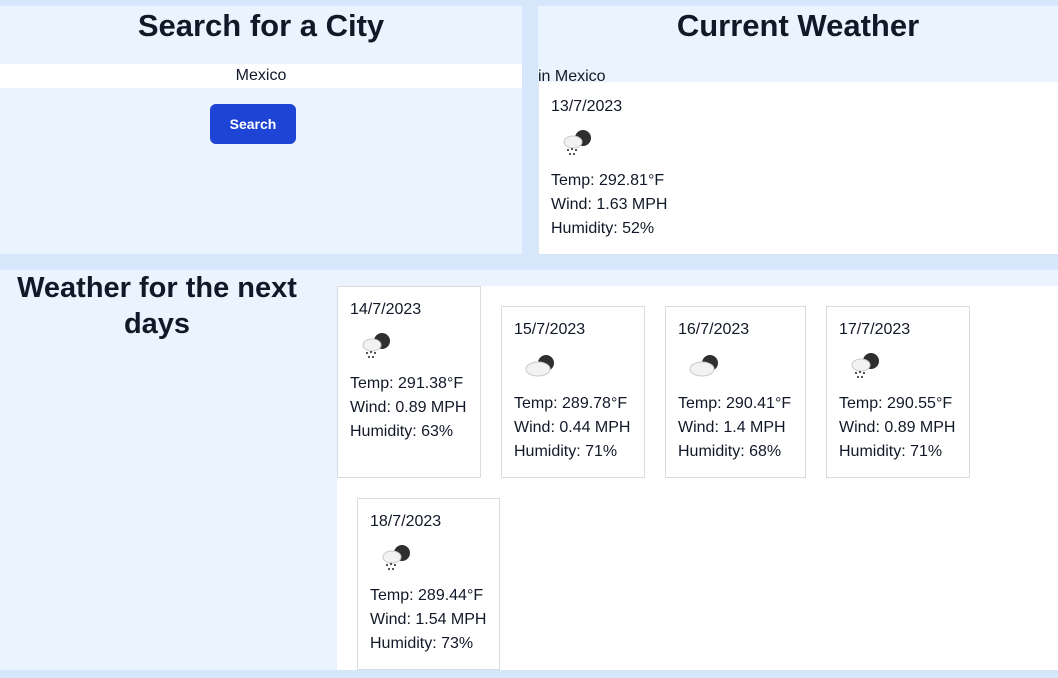 Image resolution: width=1058 pixels, height=678 pixels. I want to click on search-button: Search, so click(253, 124).